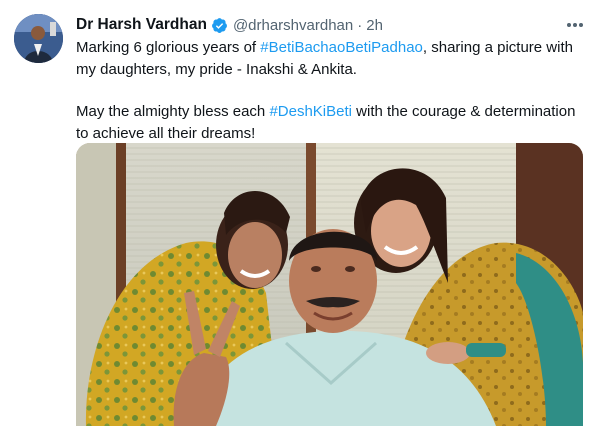  What do you see at coordinates (219, 25) in the screenshot?
I see `verified-badge-icon` at bounding box center [219, 25].